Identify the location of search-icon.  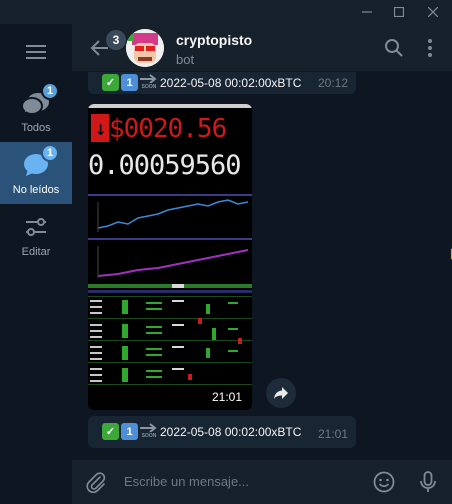
(394, 48).